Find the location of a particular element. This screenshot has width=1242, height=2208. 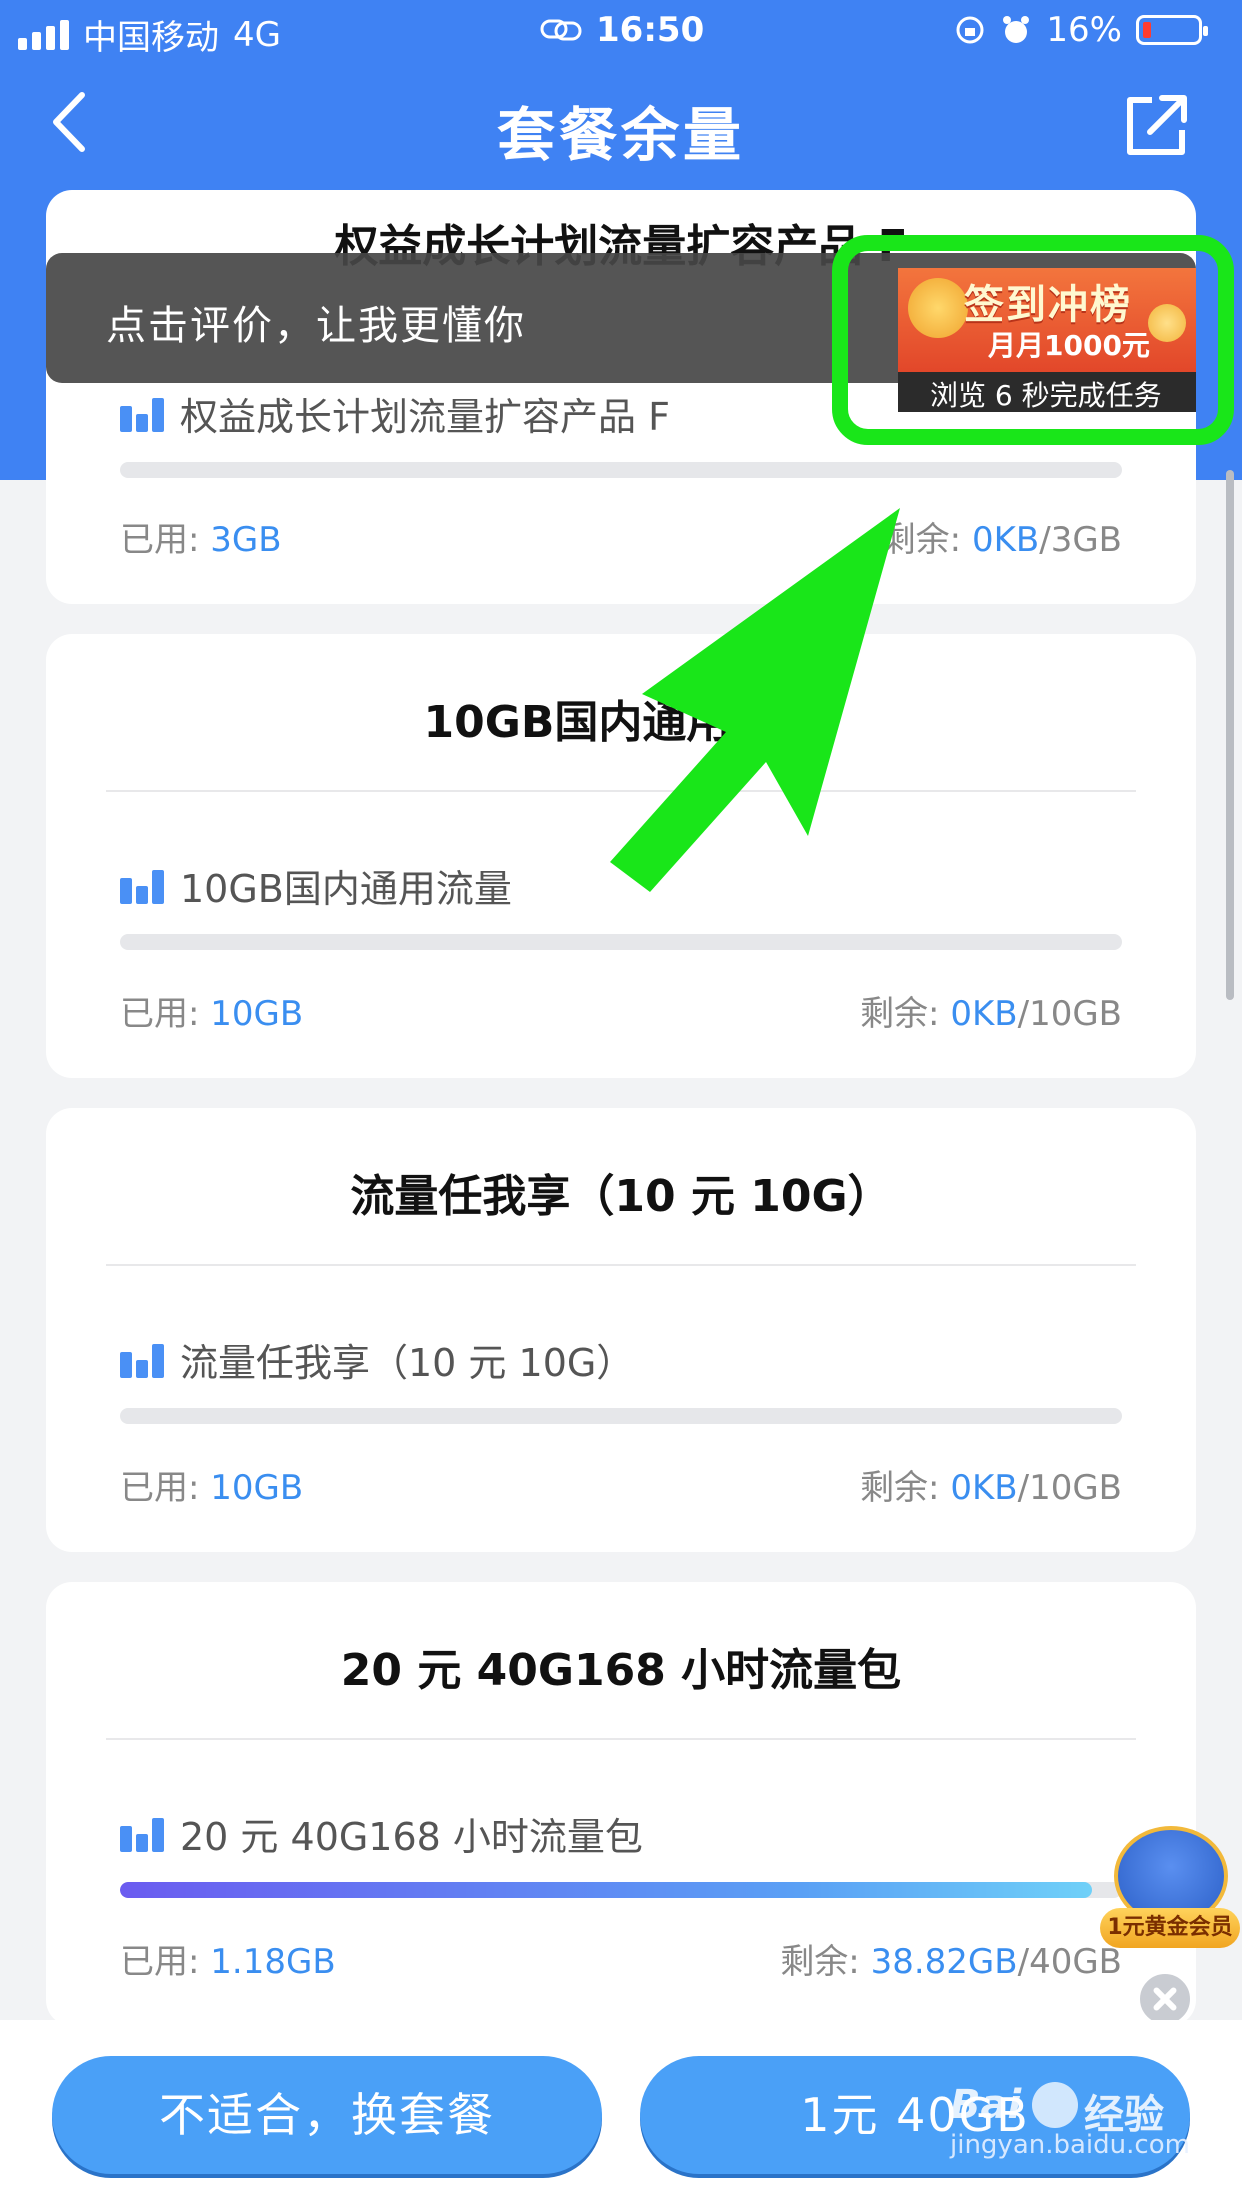

clock-time: 16:50 is located at coordinates (650, 30).